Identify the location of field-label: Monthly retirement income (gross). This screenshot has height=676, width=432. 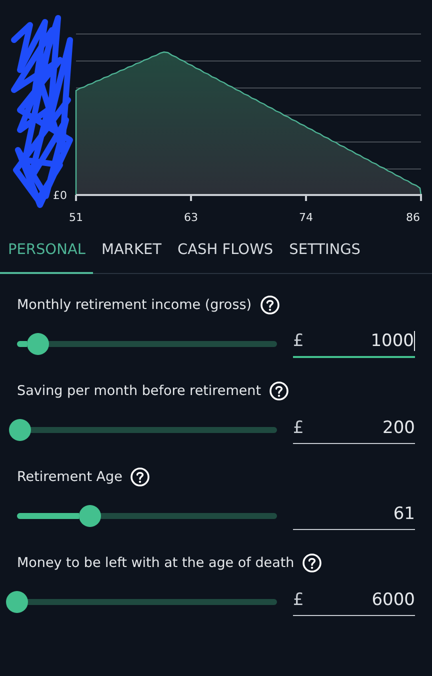
(134, 305).